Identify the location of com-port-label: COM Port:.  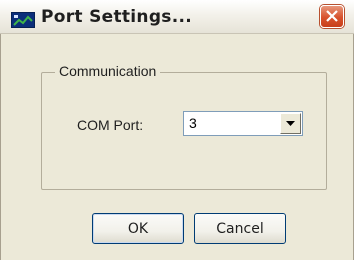
(110, 125).